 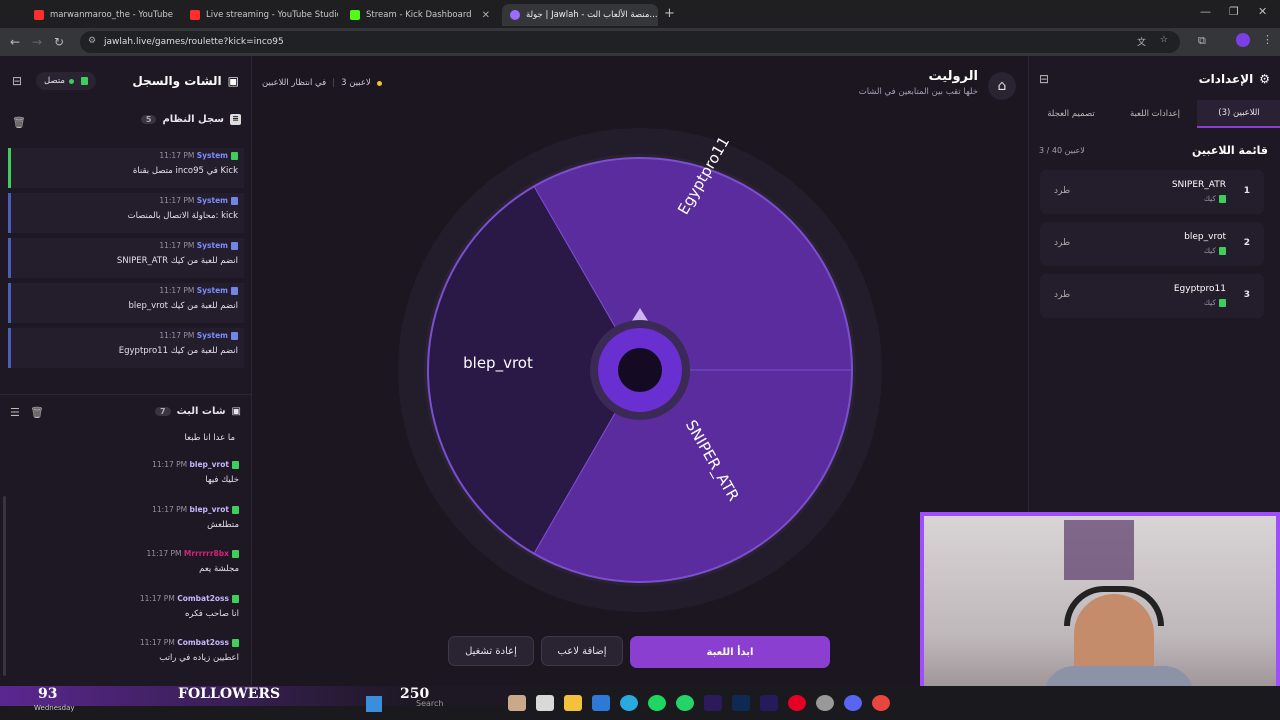 What do you see at coordinates (223, 524) in the screenshot?
I see `chat-text: متطلعش` at bounding box center [223, 524].